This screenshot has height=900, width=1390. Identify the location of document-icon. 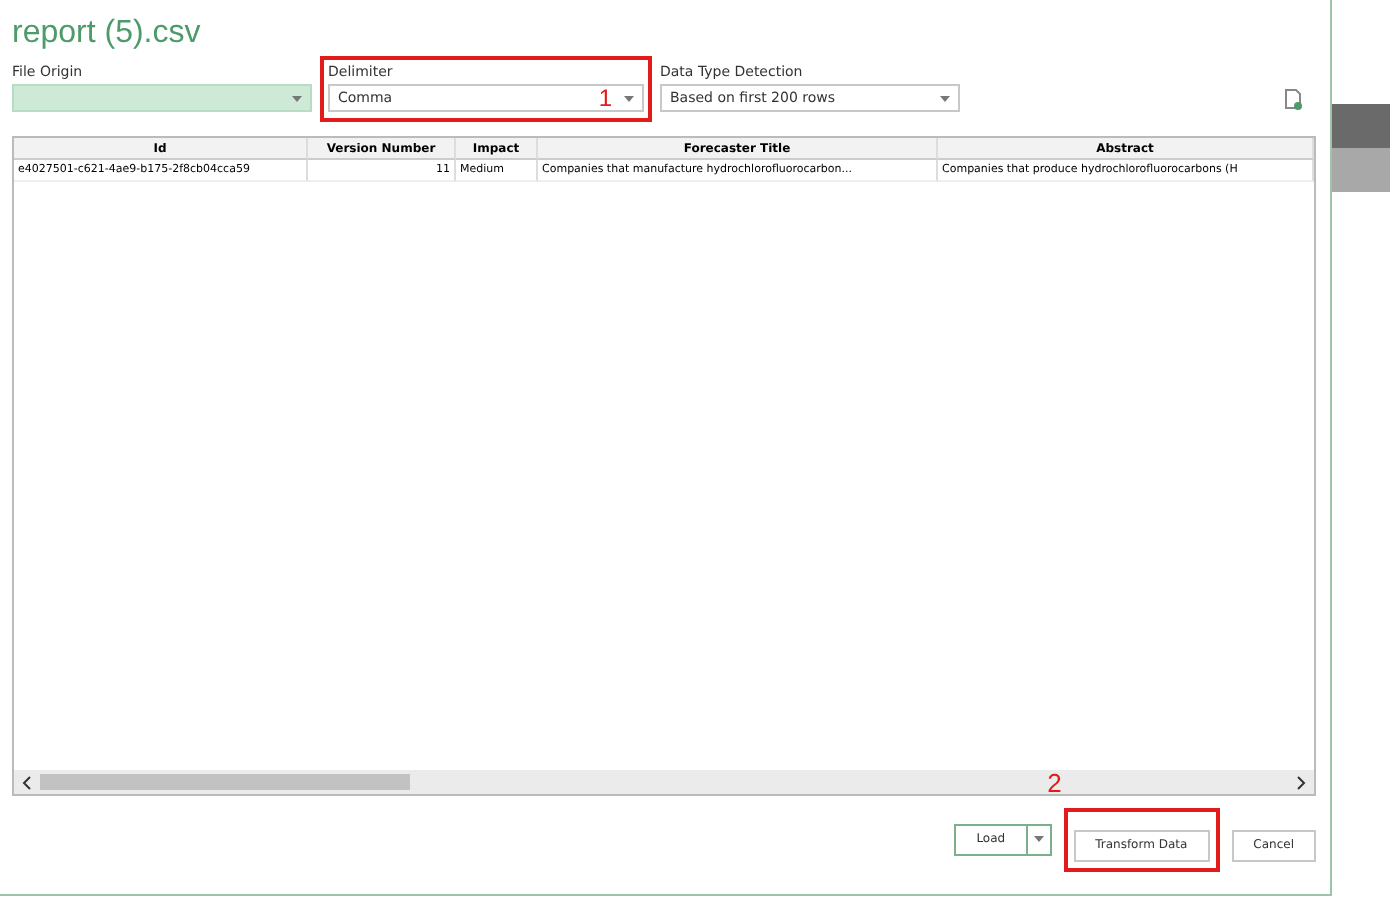
(1293, 99).